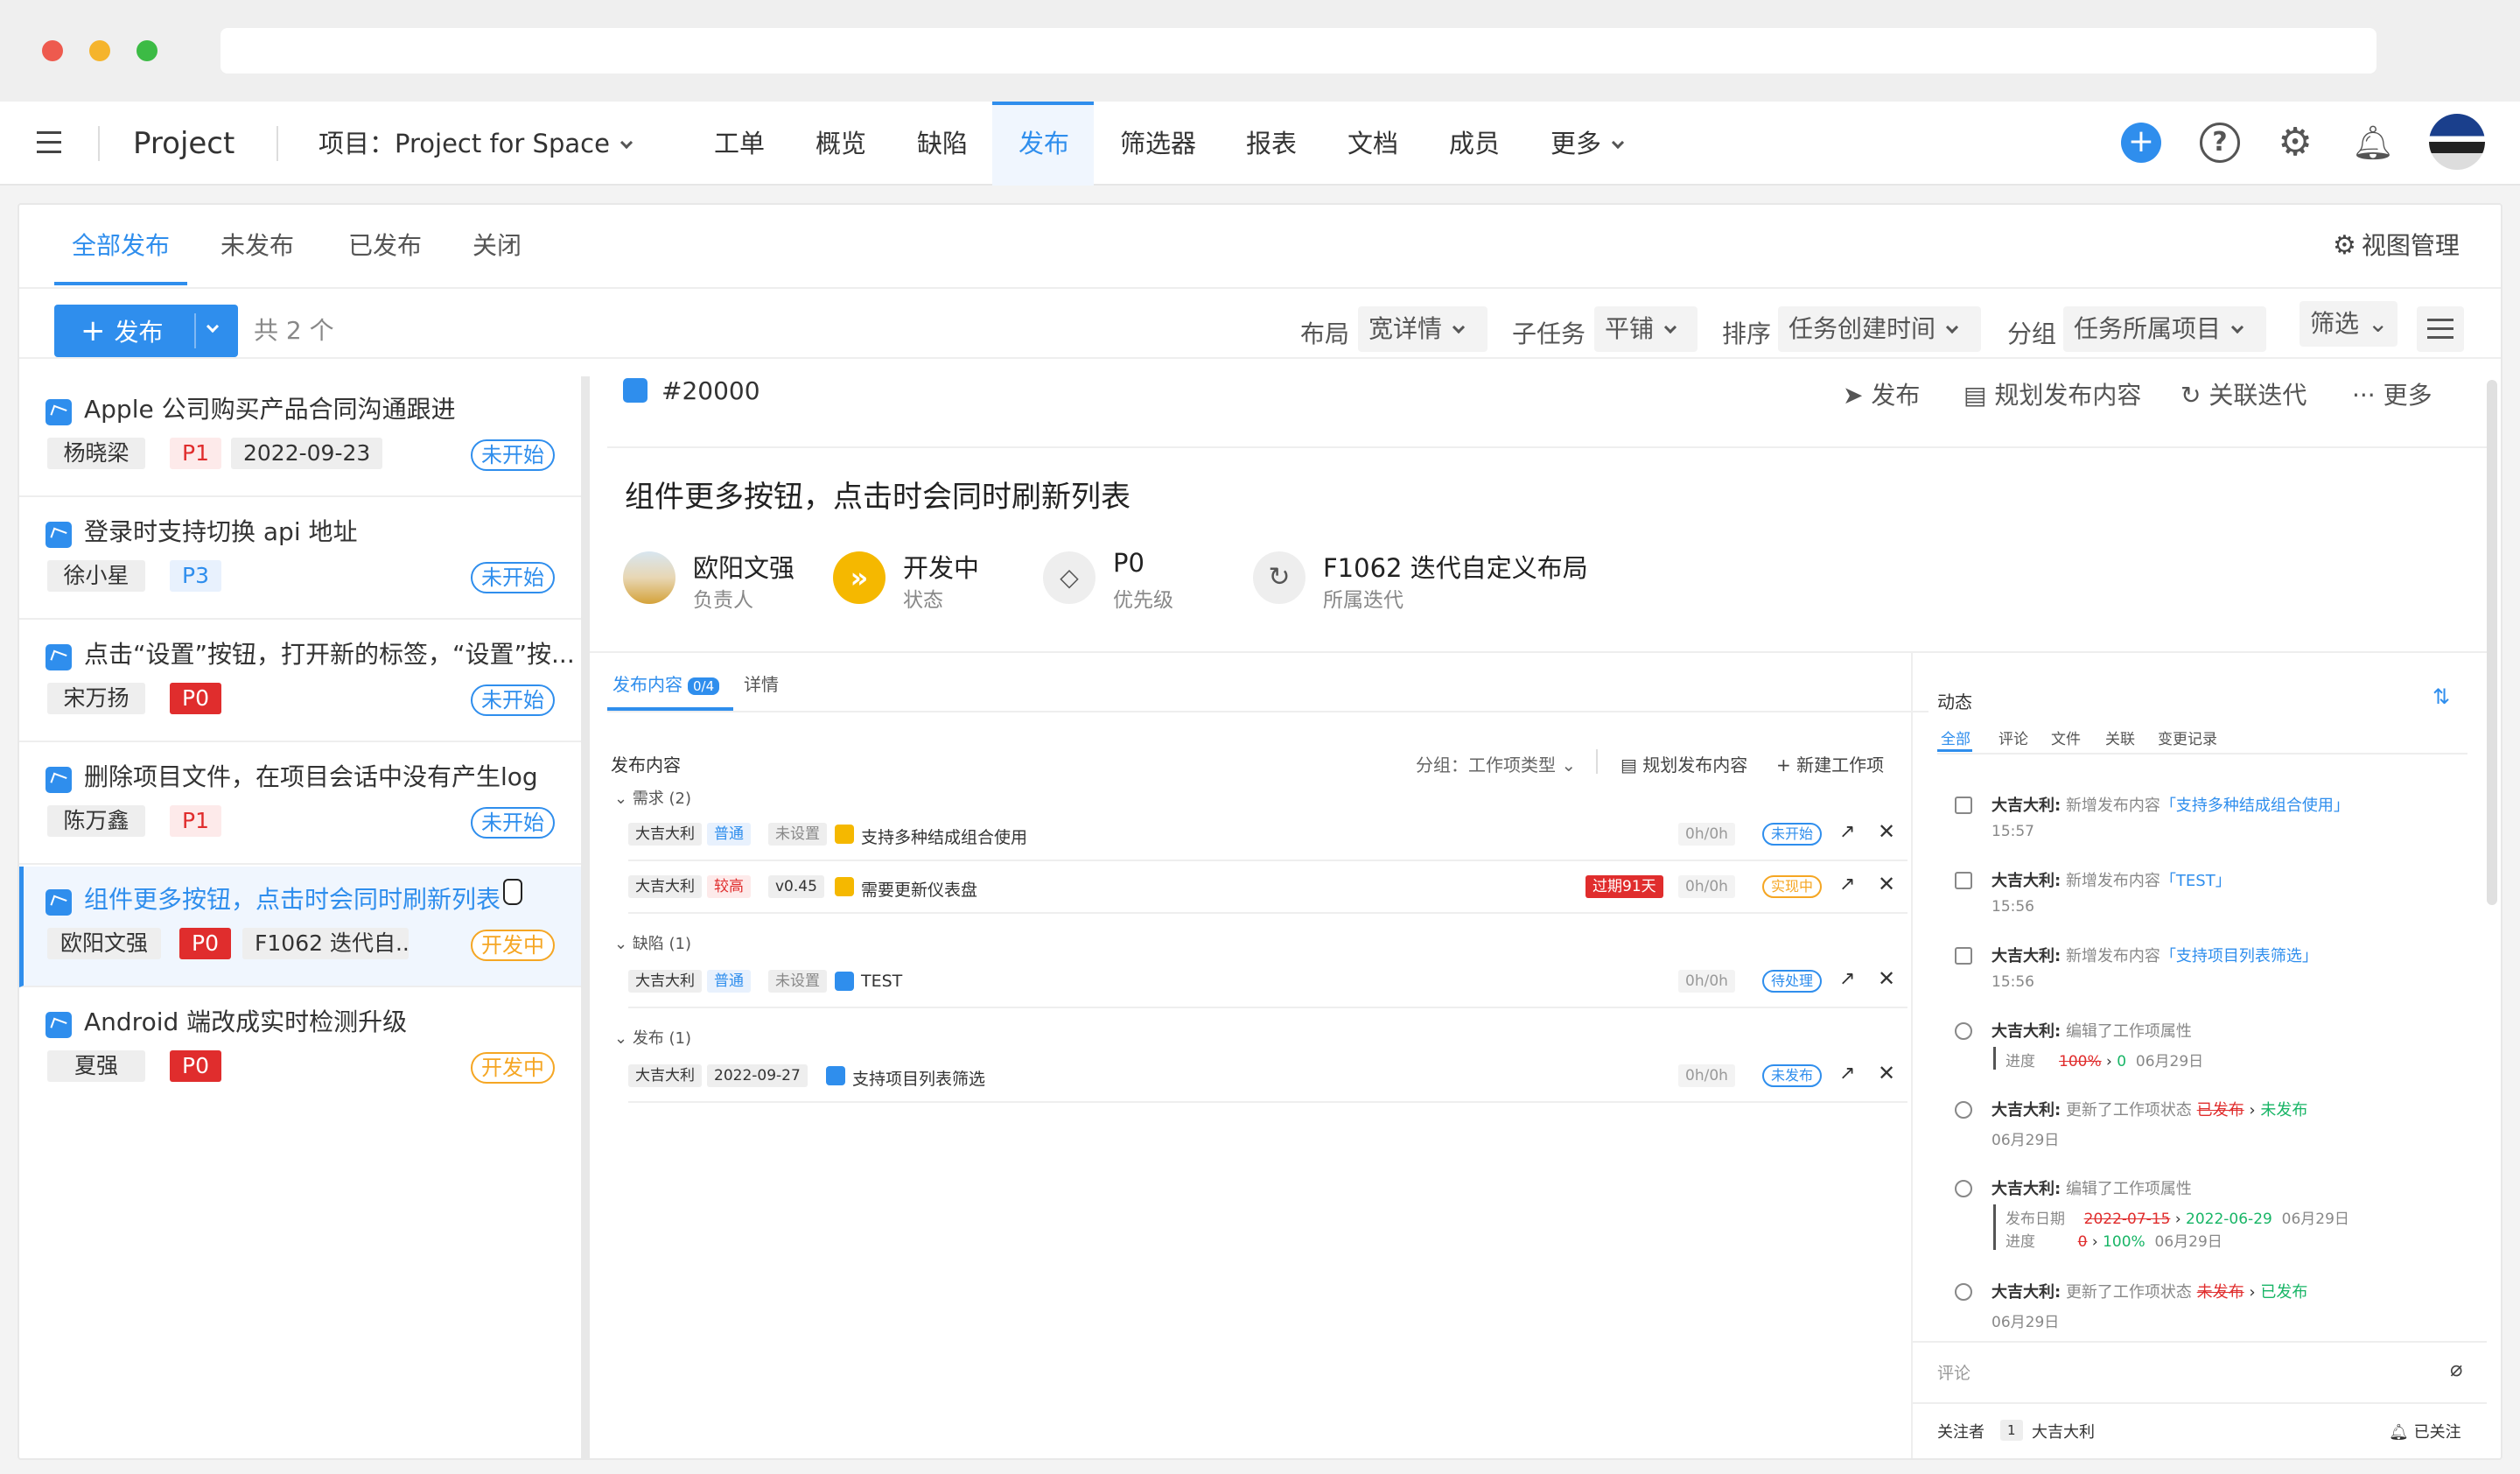  Describe the element at coordinates (1955, 737) in the screenshot. I see `activity-tab-all: 全部` at that location.